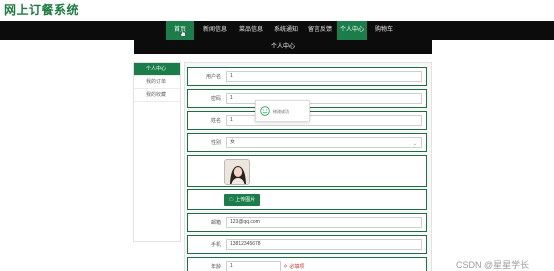 The height and width of the screenshot is (271, 554). I want to click on sidebar-item-my-favorites: 我的收藏, so click(157, 95).